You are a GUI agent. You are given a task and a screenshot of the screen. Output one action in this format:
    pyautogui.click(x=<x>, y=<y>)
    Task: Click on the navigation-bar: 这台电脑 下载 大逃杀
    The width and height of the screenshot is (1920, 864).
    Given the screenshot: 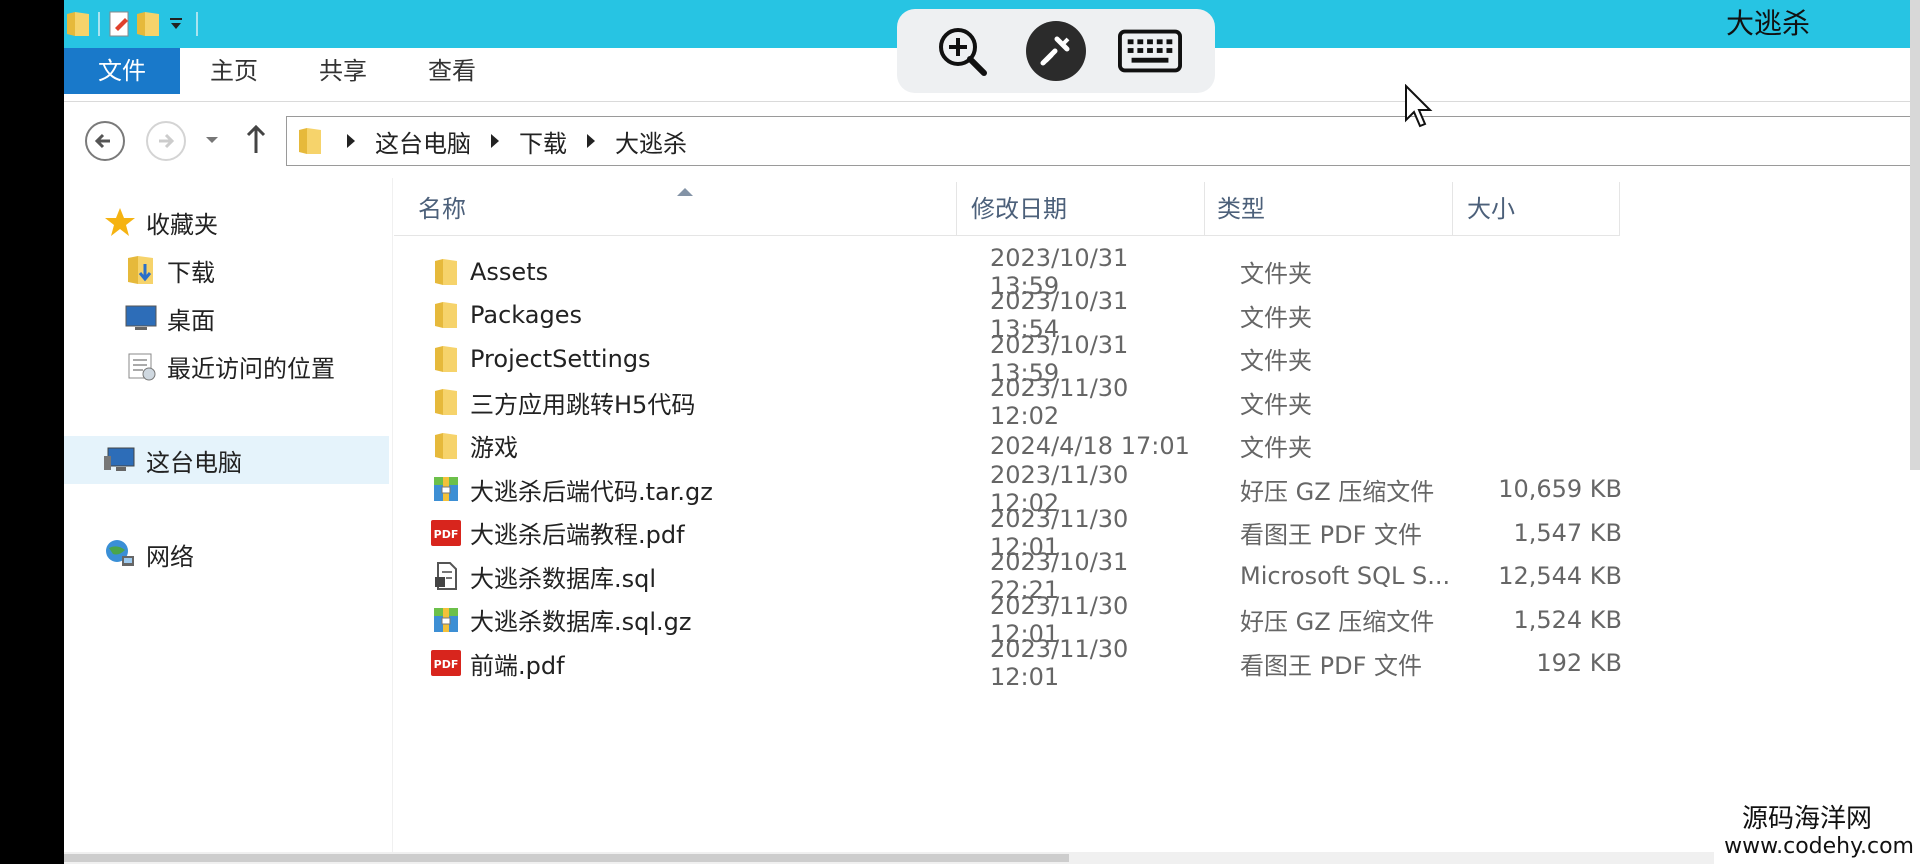 What is the action you would take?
    pyautogui.click(x=992, y=140)
    